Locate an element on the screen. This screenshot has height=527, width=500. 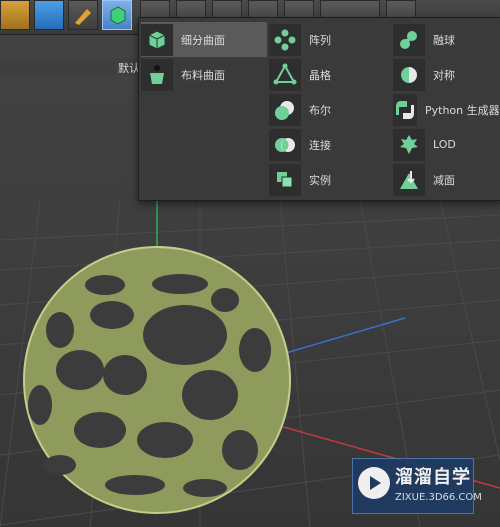
lod-icon is located at coordinates (409, 144).